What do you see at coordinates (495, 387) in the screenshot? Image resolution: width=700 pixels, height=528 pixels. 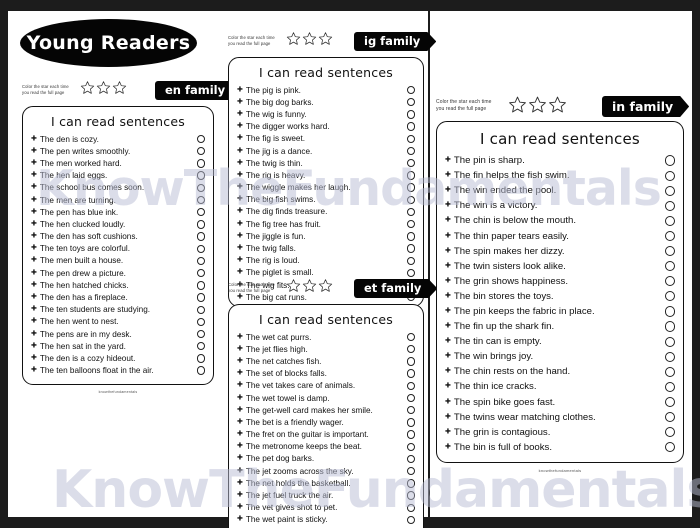 I see `sentence-label: The thin ice cracks.` at bounding box center [495, 387].